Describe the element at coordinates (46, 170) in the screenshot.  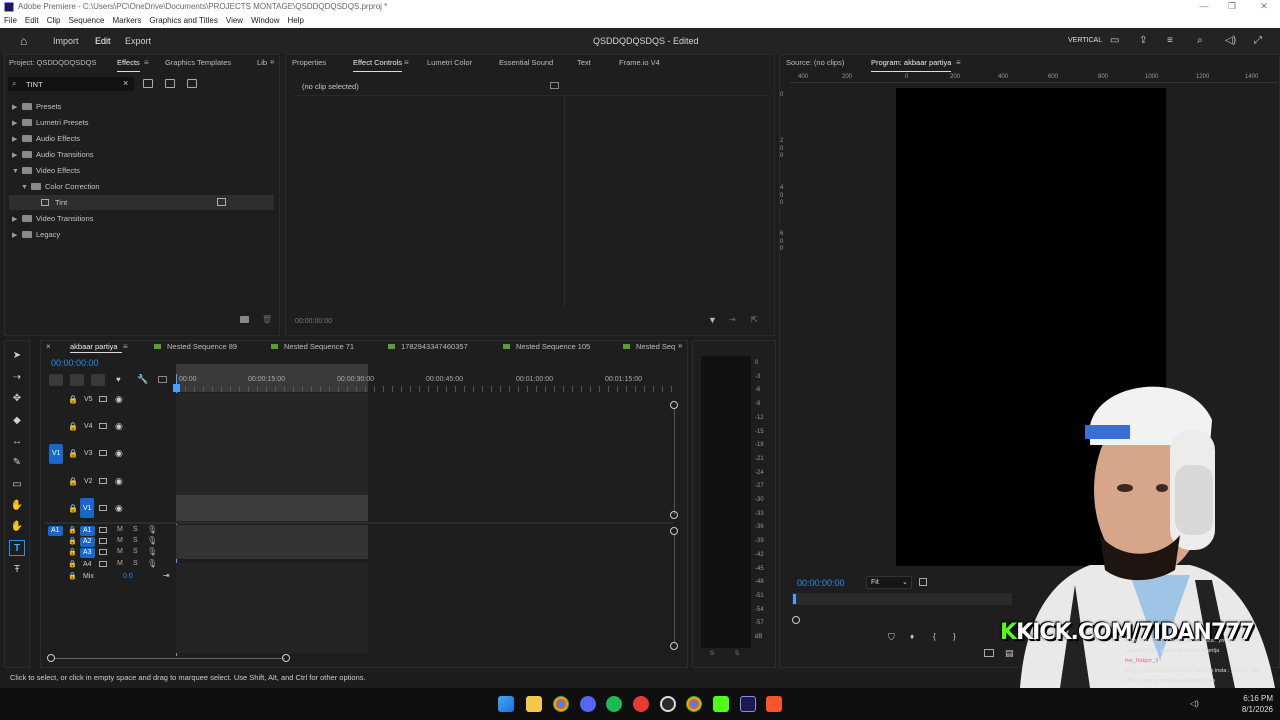
I see `tree-video-effects: ▼ Video Effects` at that location.